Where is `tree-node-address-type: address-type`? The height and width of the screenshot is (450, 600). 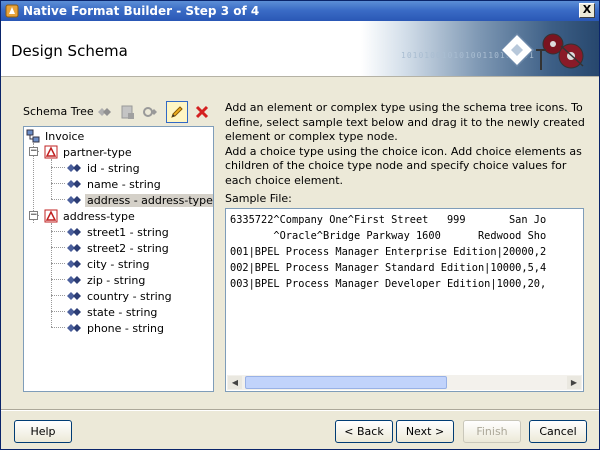 tree-node-address-type: address-type is located at coordinates (90, 216).